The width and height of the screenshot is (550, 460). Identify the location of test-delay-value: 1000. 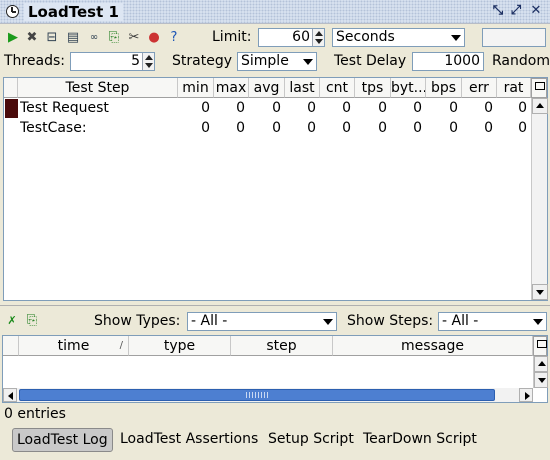
(462, 61).